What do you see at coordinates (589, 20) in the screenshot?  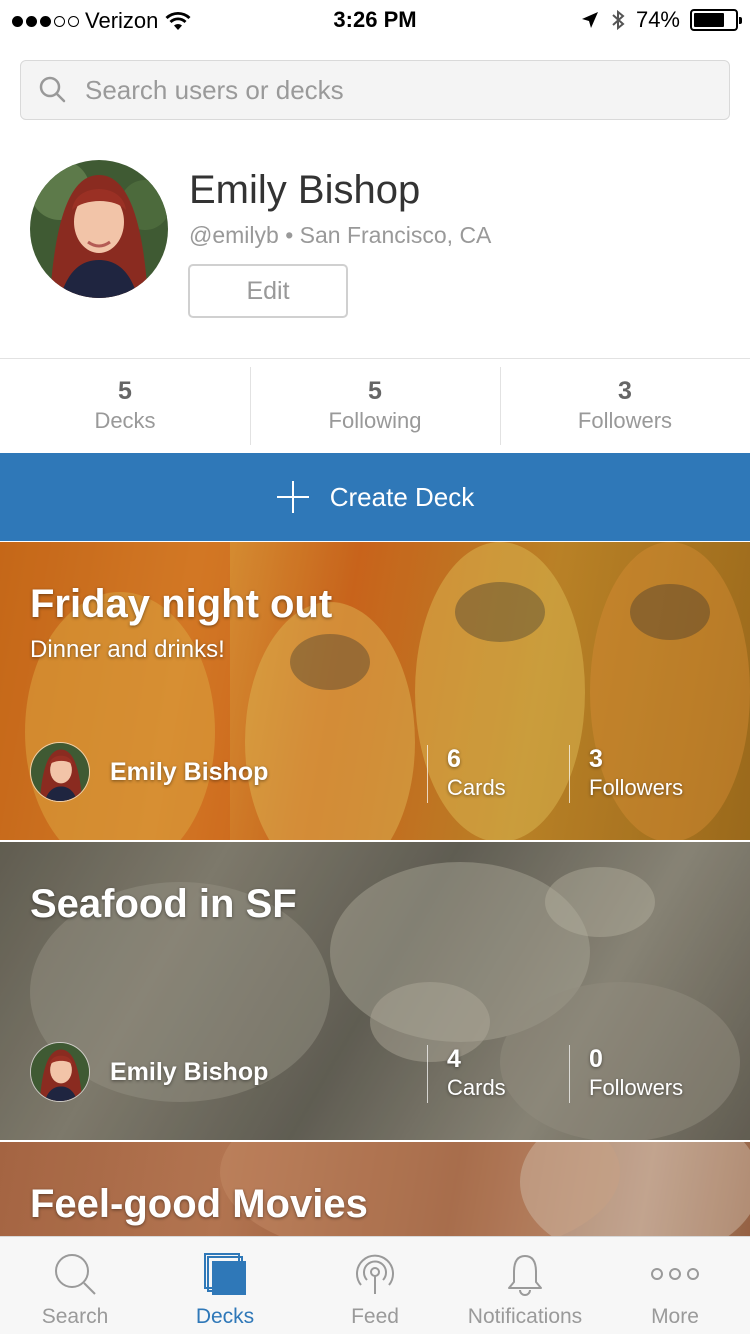 I see `location-arrow-icon` at bounding box center [589, 20].